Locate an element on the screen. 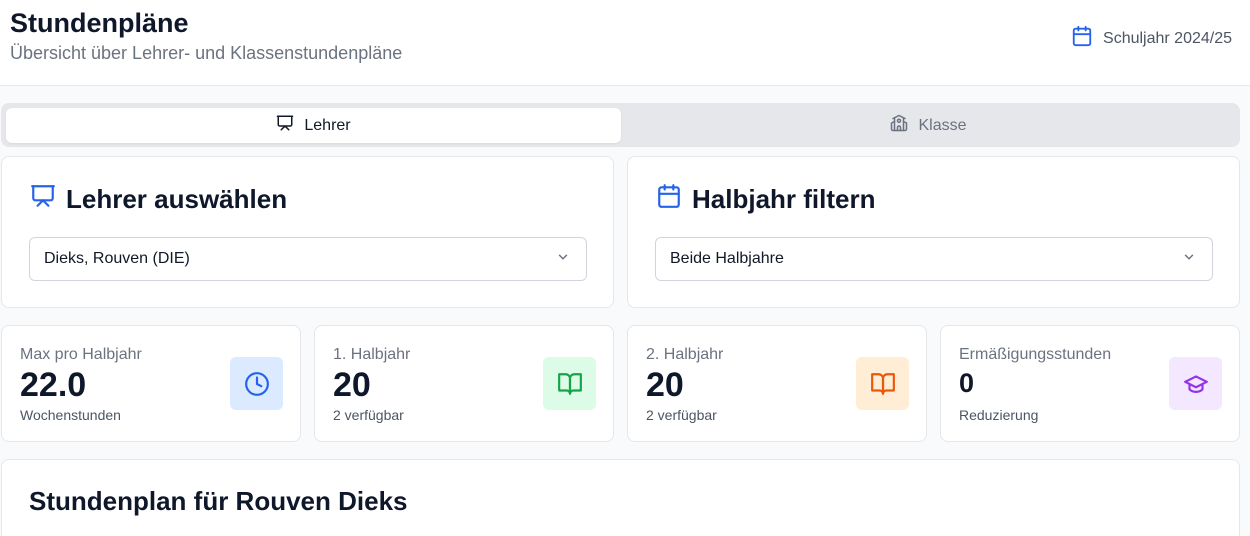 The width and height of the screenshot is (1250, 536). schedule-title: Stundenplan für Rouven Dieks is located at coordinates (218, 501).